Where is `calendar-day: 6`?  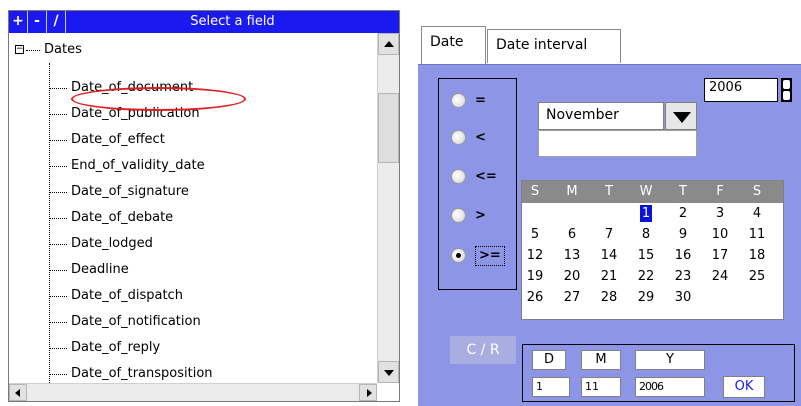
calendar-day: 6 is located at coordinates (572, 234).